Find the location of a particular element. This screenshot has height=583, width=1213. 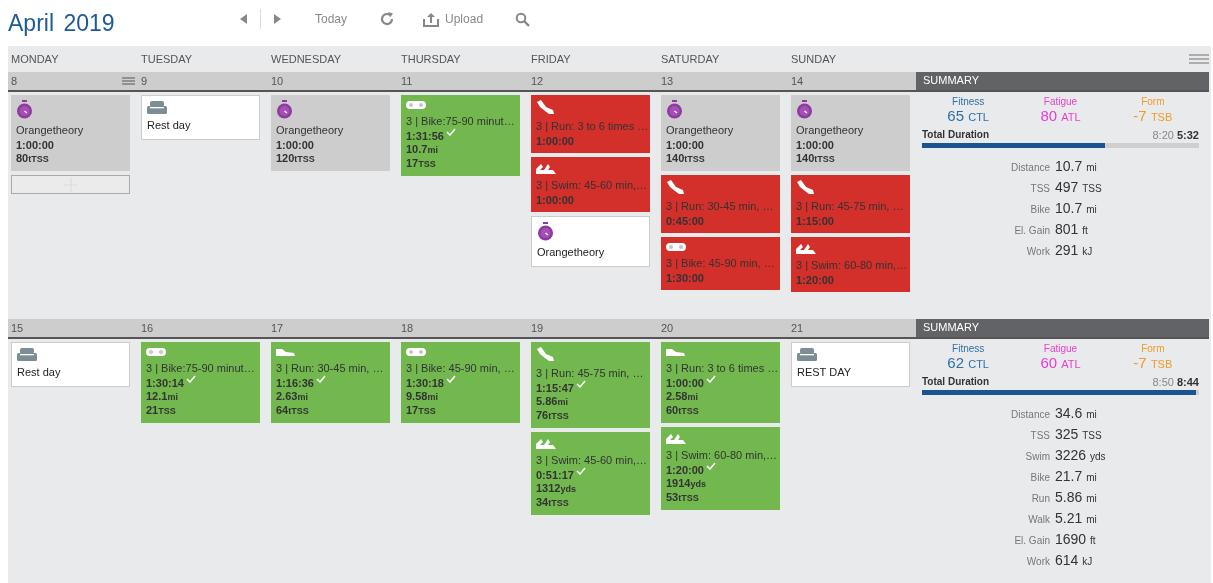

workout-metric: 5.86mi is located at coordinates (552, 402).